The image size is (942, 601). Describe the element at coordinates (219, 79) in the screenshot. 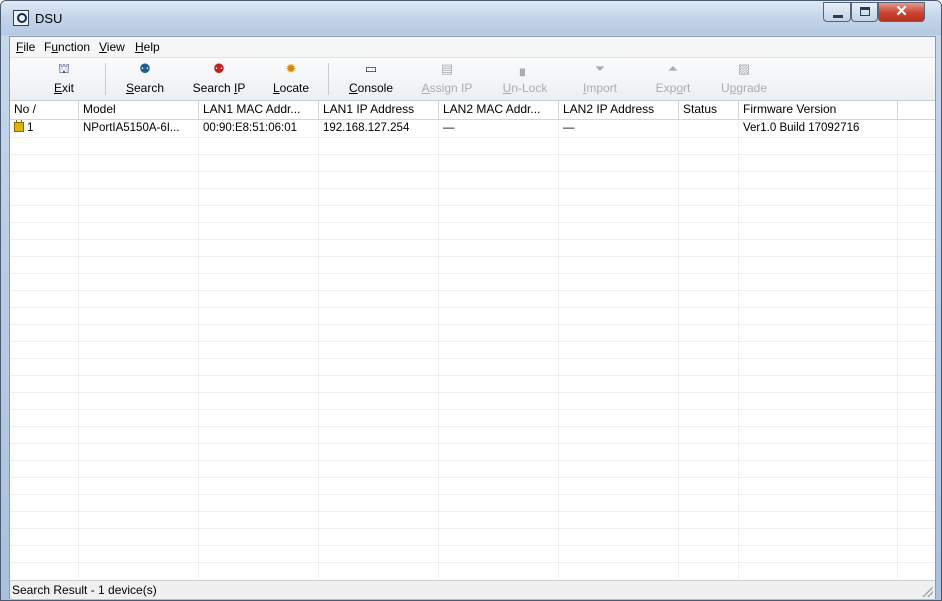

I see `search-ip-button: ⚉ Search IP` at that location.